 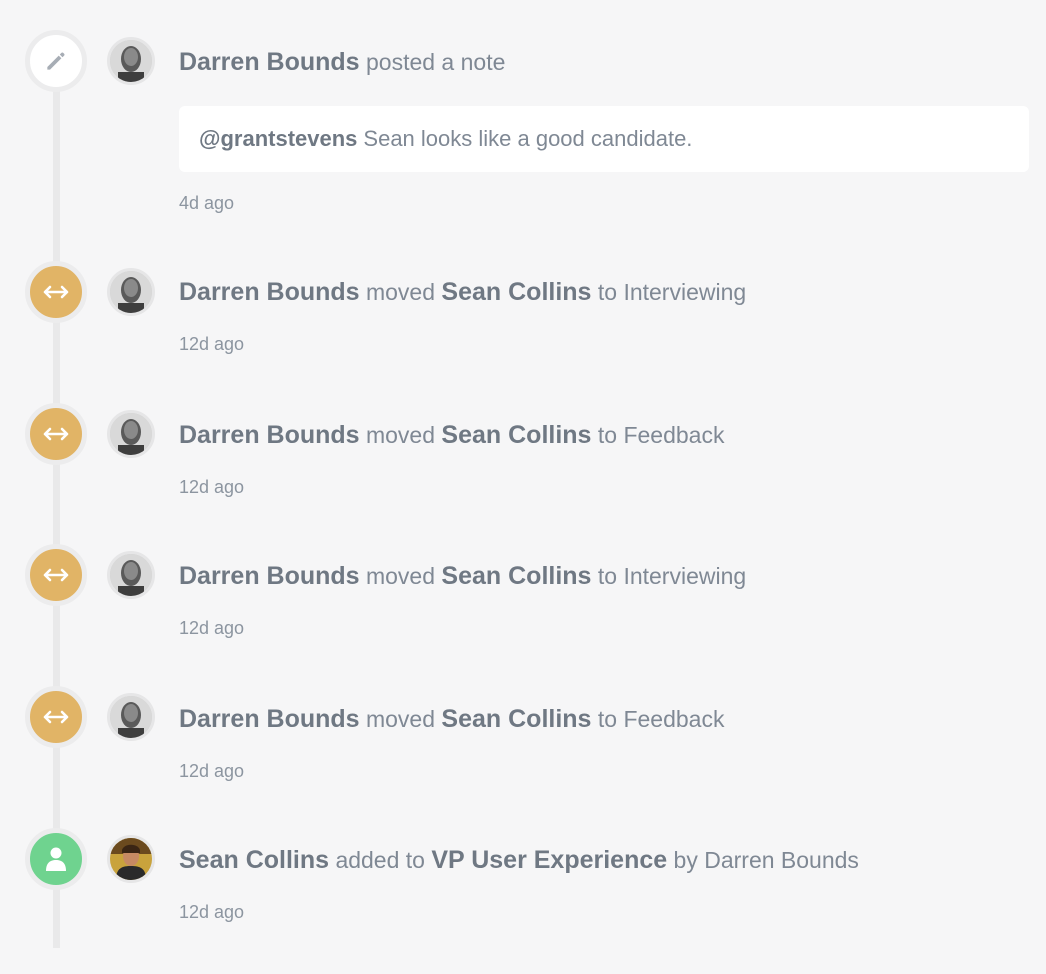 What do you see at coordinates (528, 138) in the screenshot?
I see `note-text: Sean looks like a good candidate.` at bounding box center [528, 138].